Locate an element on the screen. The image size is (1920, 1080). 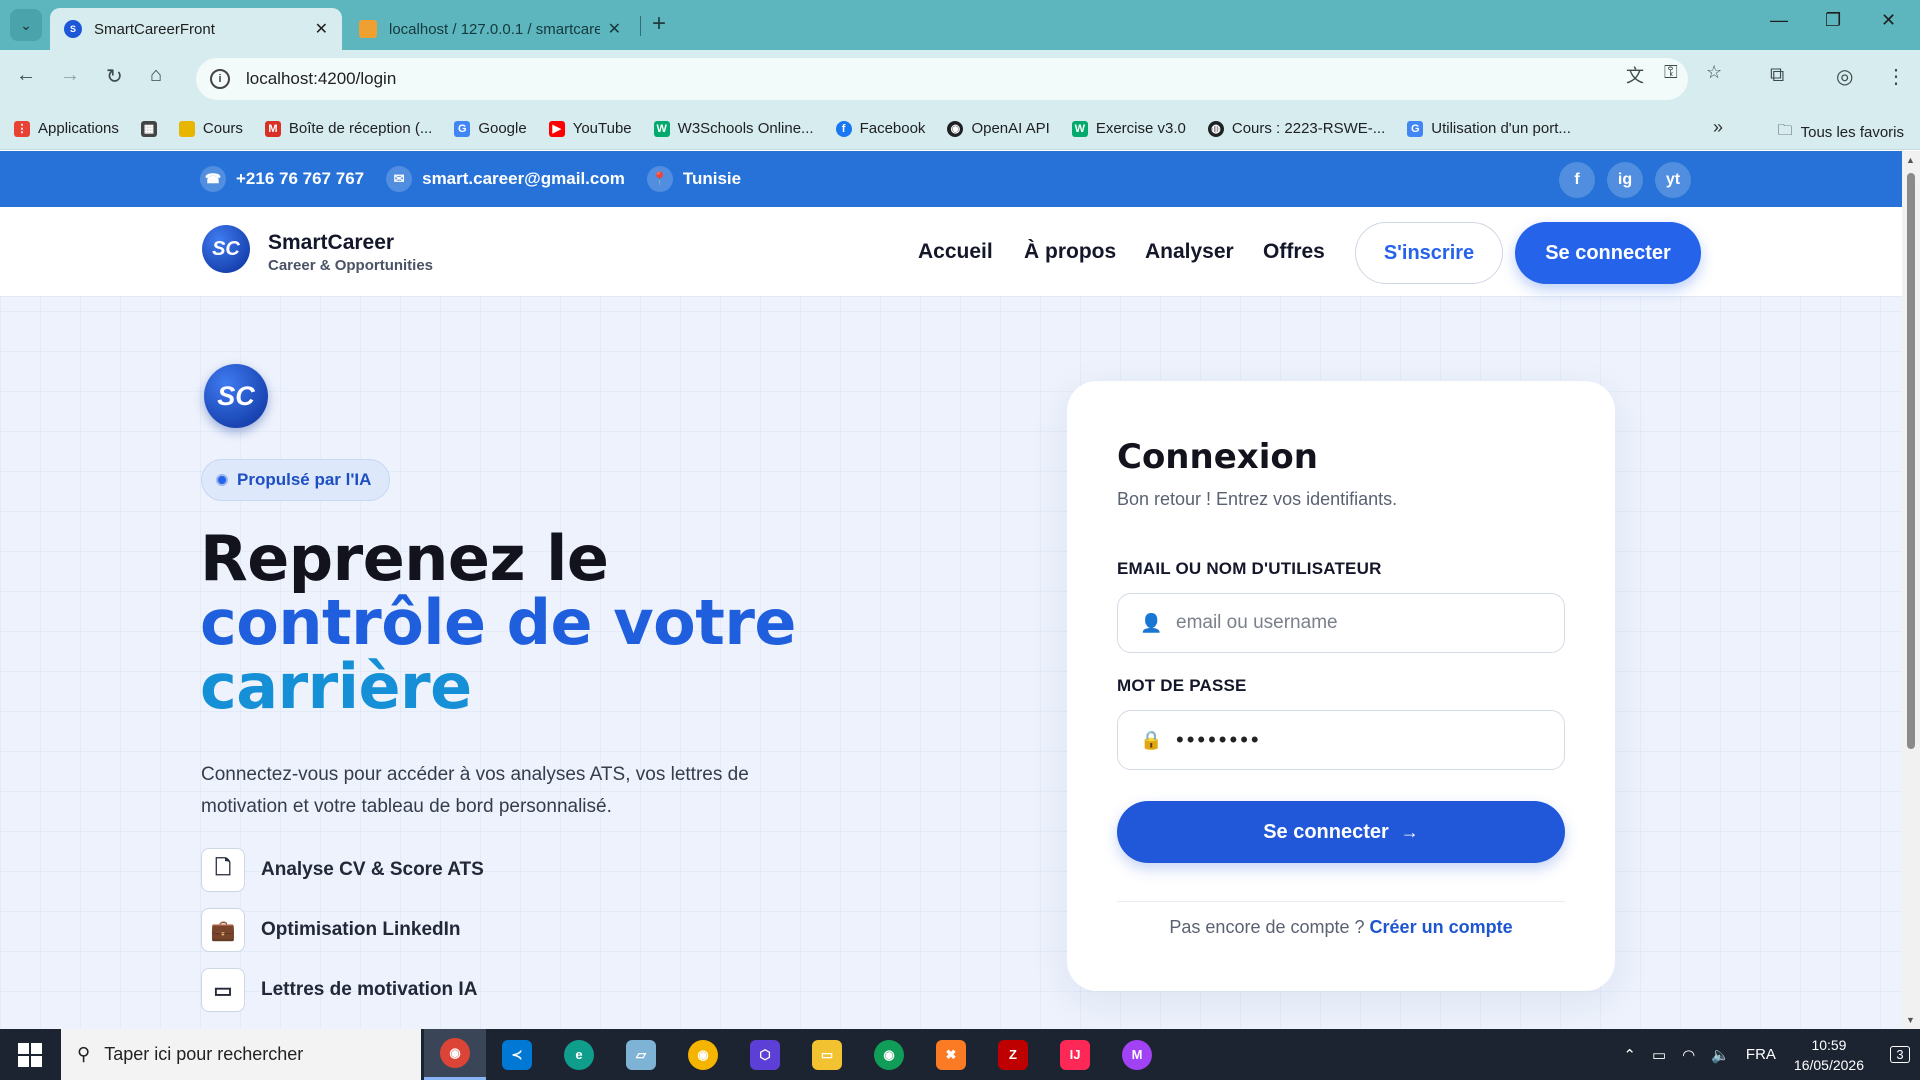
create-account-link: Créer un compte is located at coordinates (1441, 927).